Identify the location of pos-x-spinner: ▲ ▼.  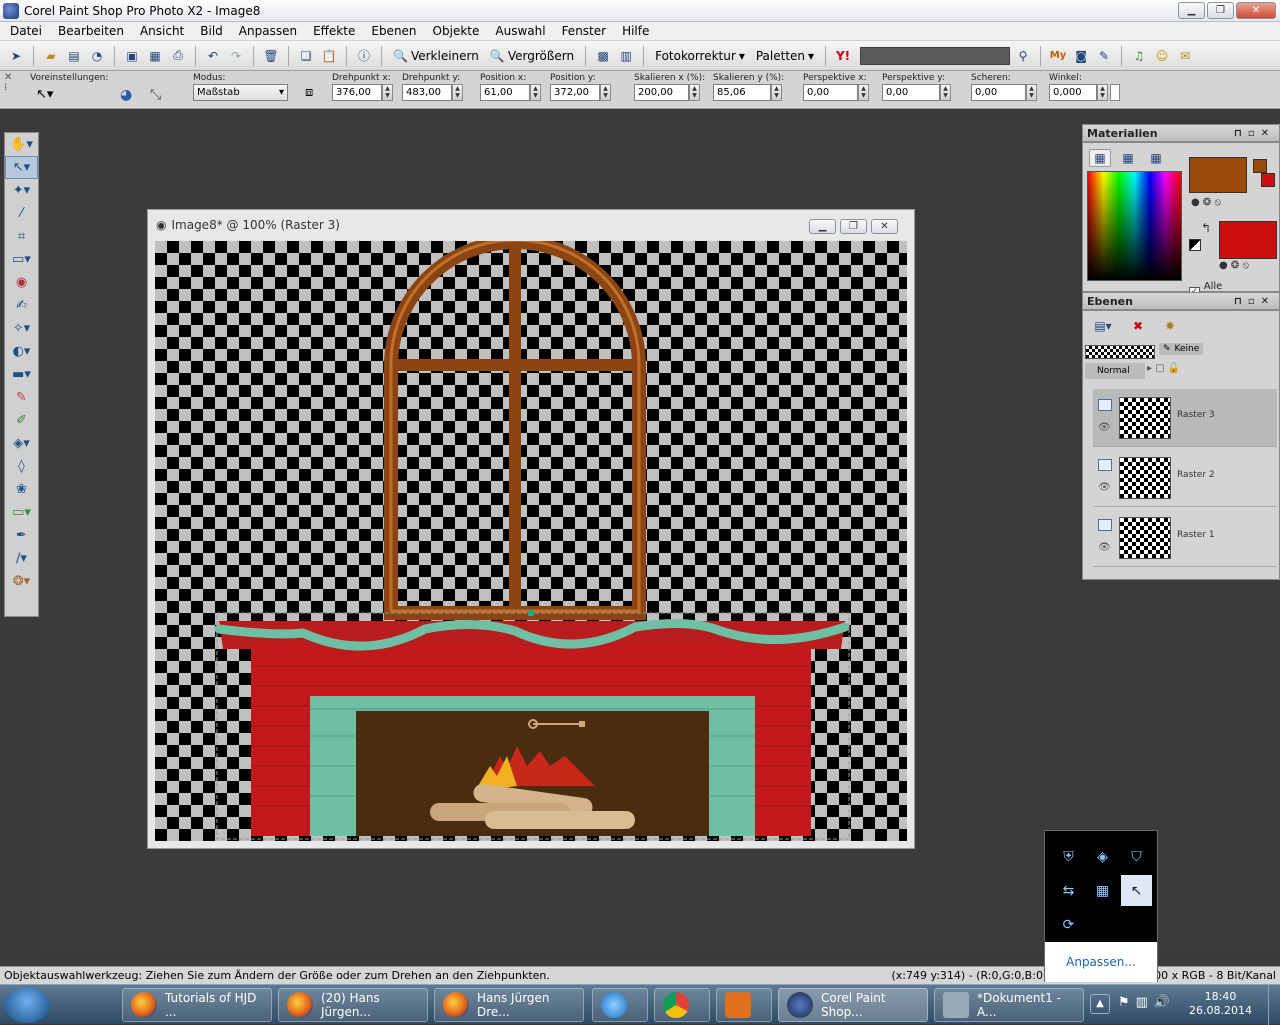
(535, 92).